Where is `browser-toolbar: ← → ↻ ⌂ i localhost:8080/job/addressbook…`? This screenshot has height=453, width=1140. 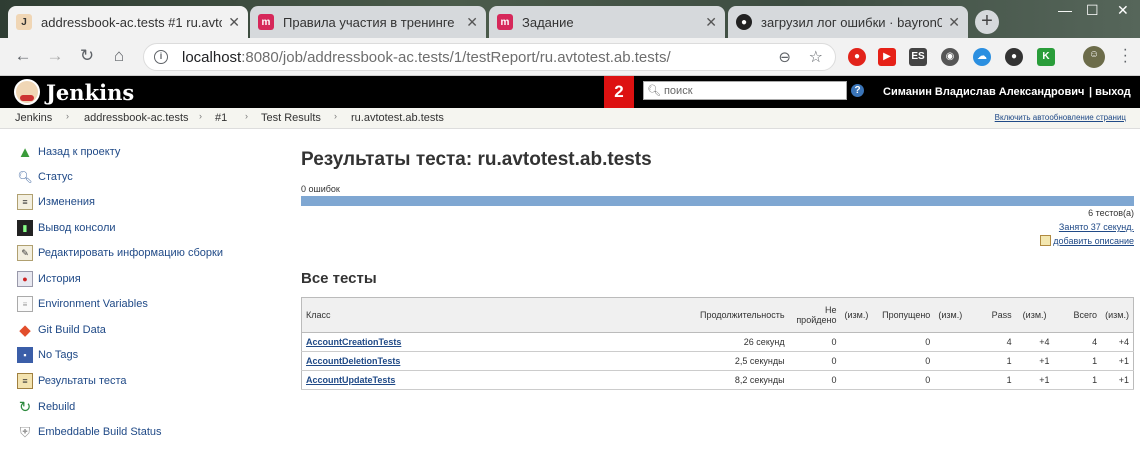
browser-toolbar: ← → ↻ ⌂ i localhost:8080/job/addressbook… is located at coordinates (570, 57).